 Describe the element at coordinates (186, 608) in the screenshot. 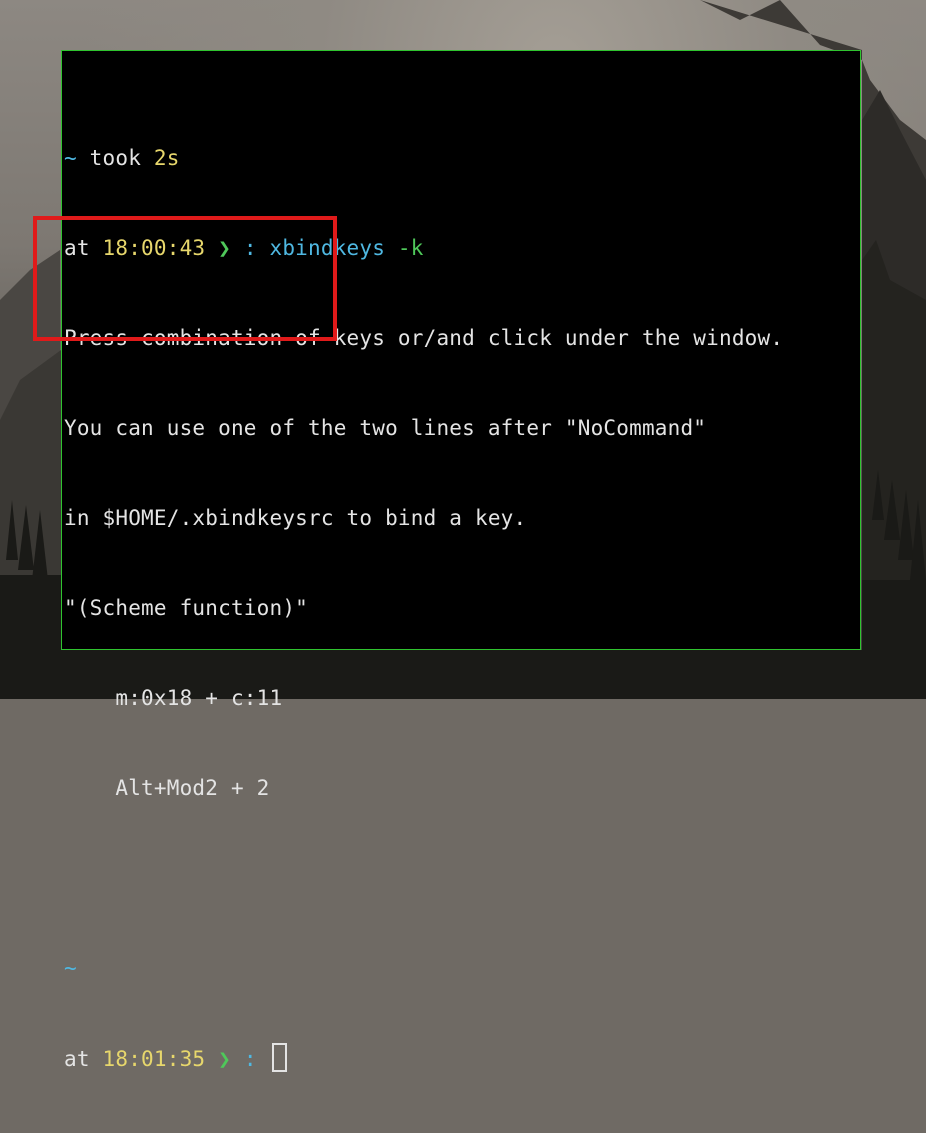

I see `output-line: "(Scheme function)"` at that location.